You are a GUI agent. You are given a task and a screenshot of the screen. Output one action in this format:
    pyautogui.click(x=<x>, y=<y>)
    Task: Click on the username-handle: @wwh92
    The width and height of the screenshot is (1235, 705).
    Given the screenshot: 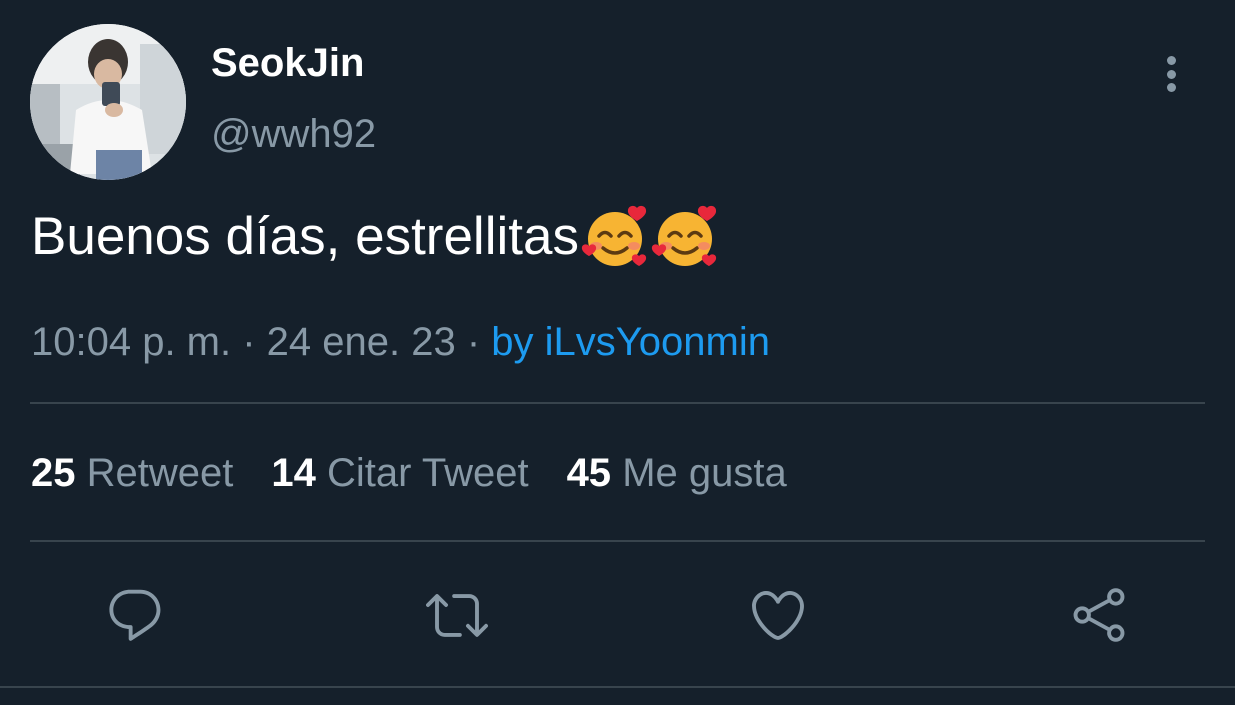 What is the action you would take?
    pyautogui.click(x=293, y=134)
    